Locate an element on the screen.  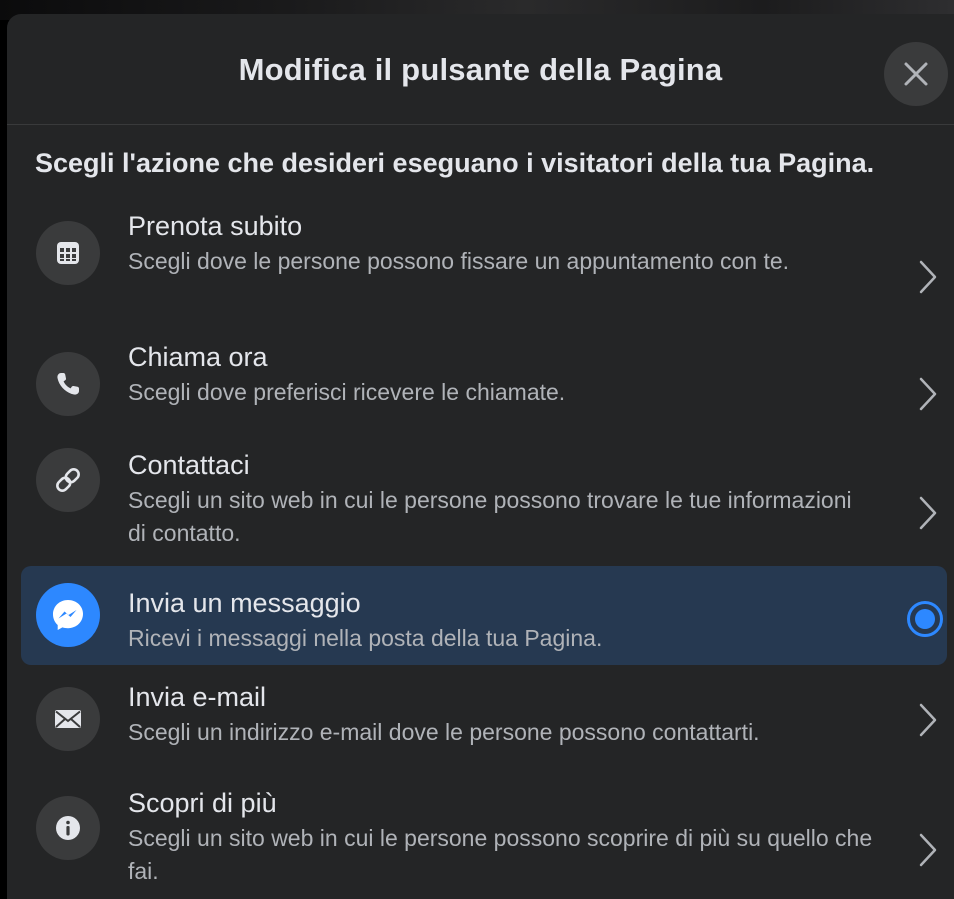
phone-icon is located at coordinates (68, 384).